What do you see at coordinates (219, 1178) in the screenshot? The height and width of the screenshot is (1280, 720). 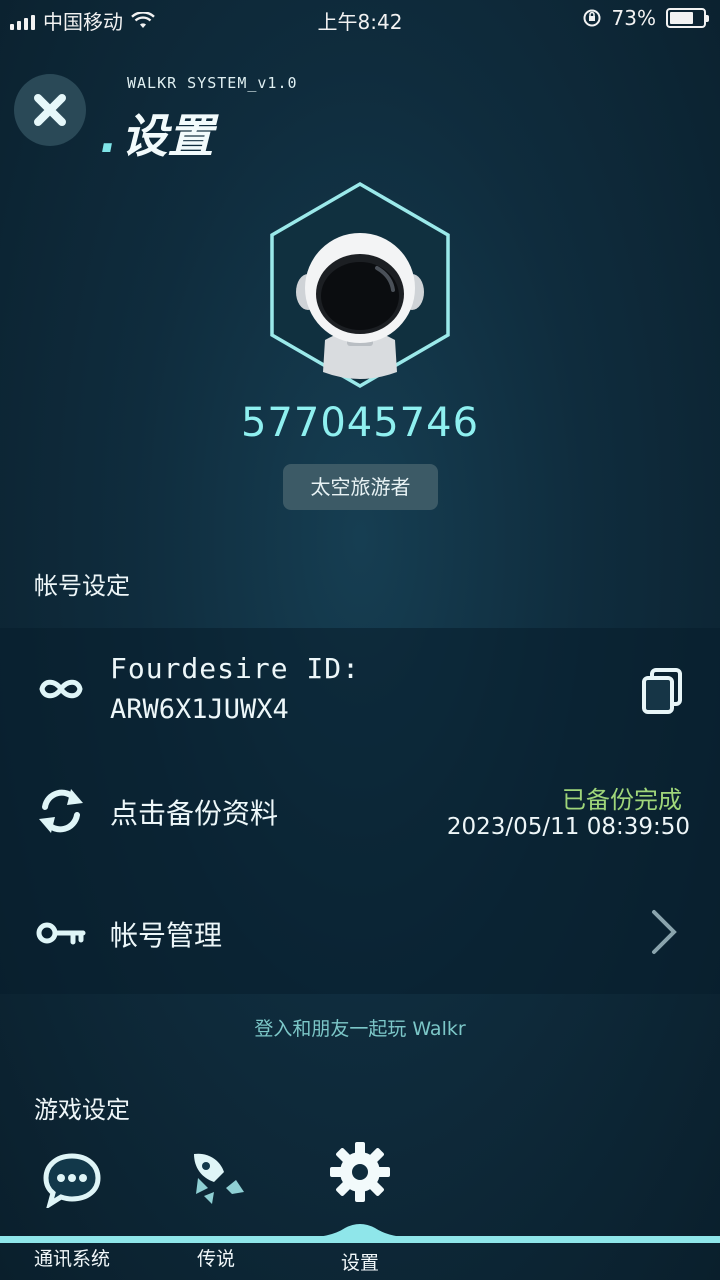 I see `rocket-icon` at bounding box center [219, 1178].